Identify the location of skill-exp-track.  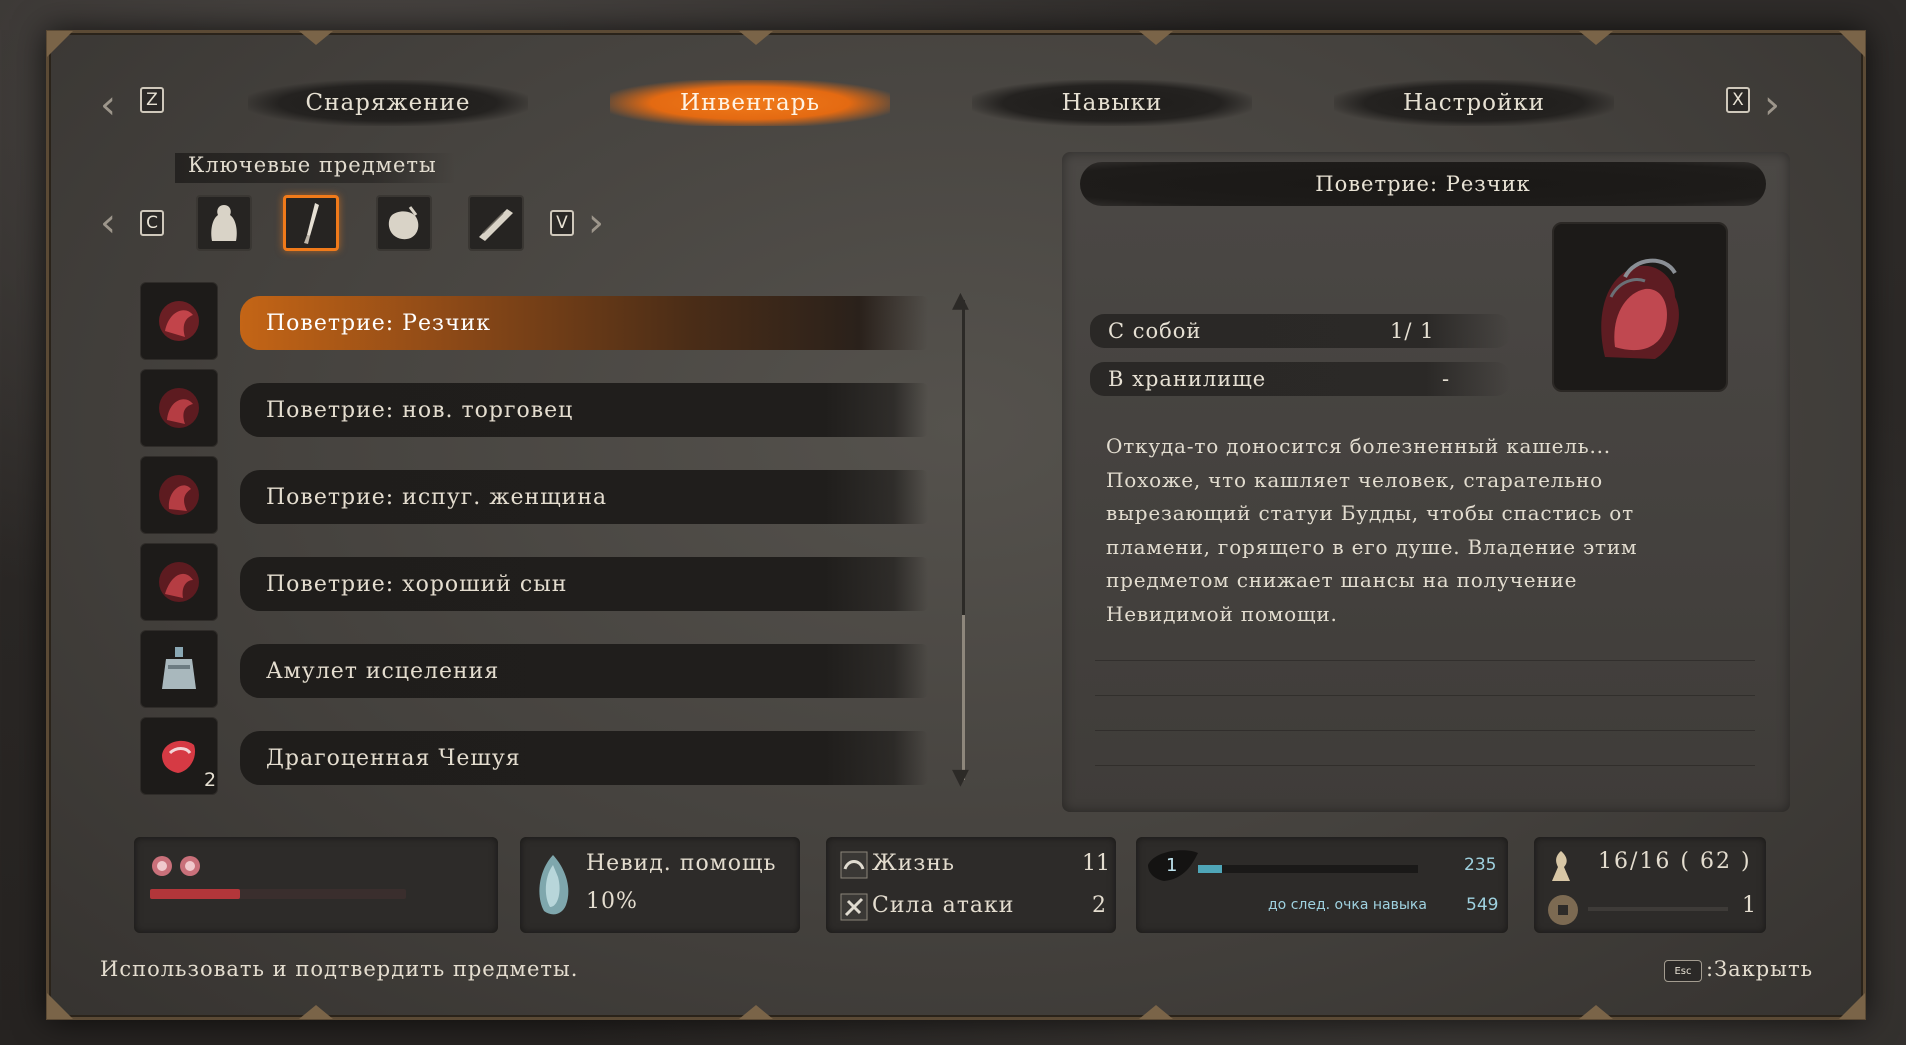
(1308, 869).